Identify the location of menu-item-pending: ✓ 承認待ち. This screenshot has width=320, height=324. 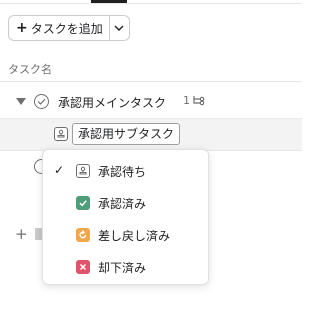
(125, 171).